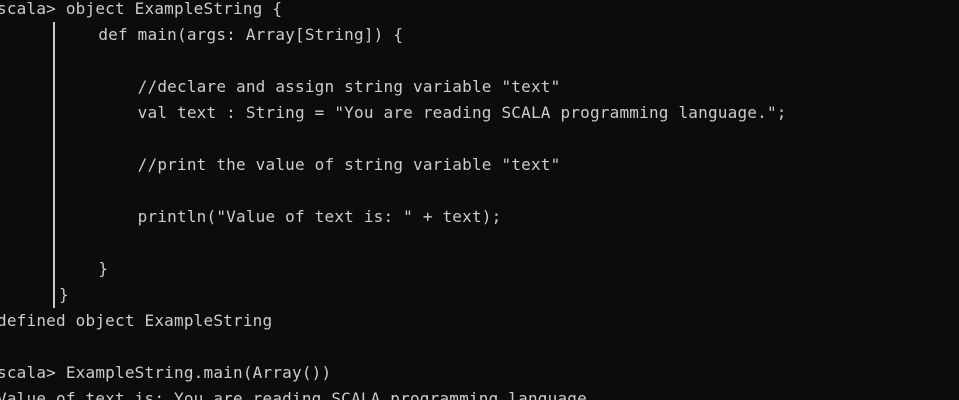 The height and width of the screenshot is (400, 959). I want to click on line-text: def main(args: Array[String]) {, so click(231, 34).